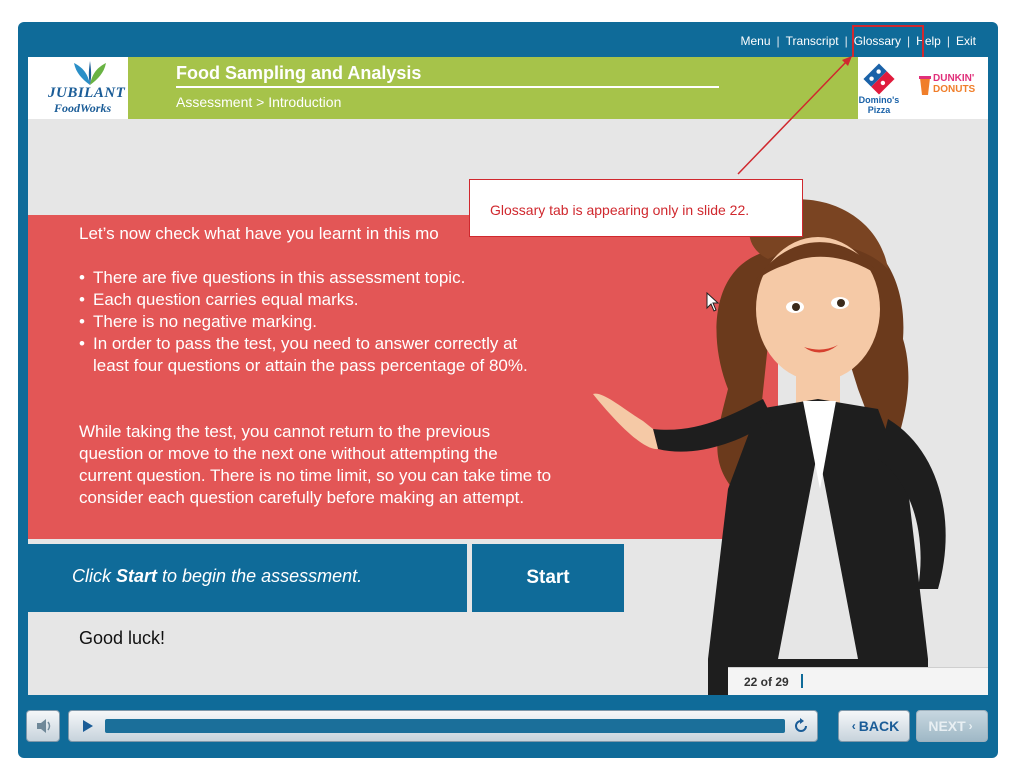 The width and height of the screenshot is (1019, 779). I want to click on next-label: NEXT, so click(947, 726).